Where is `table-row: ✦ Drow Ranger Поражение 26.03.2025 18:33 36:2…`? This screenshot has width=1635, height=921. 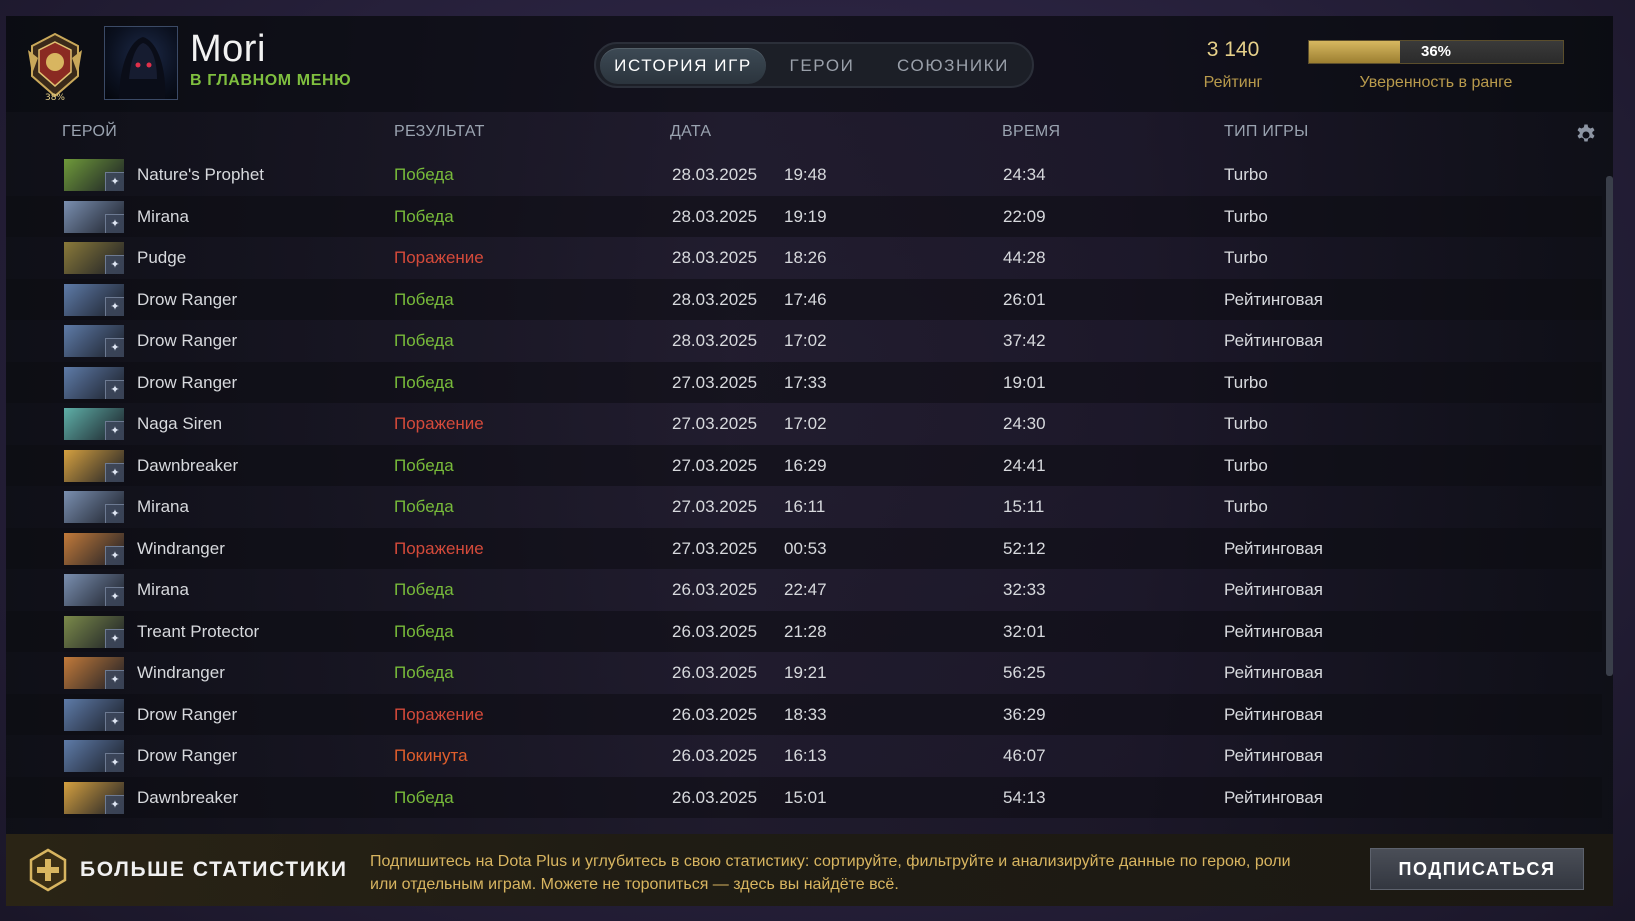 table-row: ✦ Drow Ranger Поражение 26.03.2025 18:33 36:2… is located at coordinates (804, 714).